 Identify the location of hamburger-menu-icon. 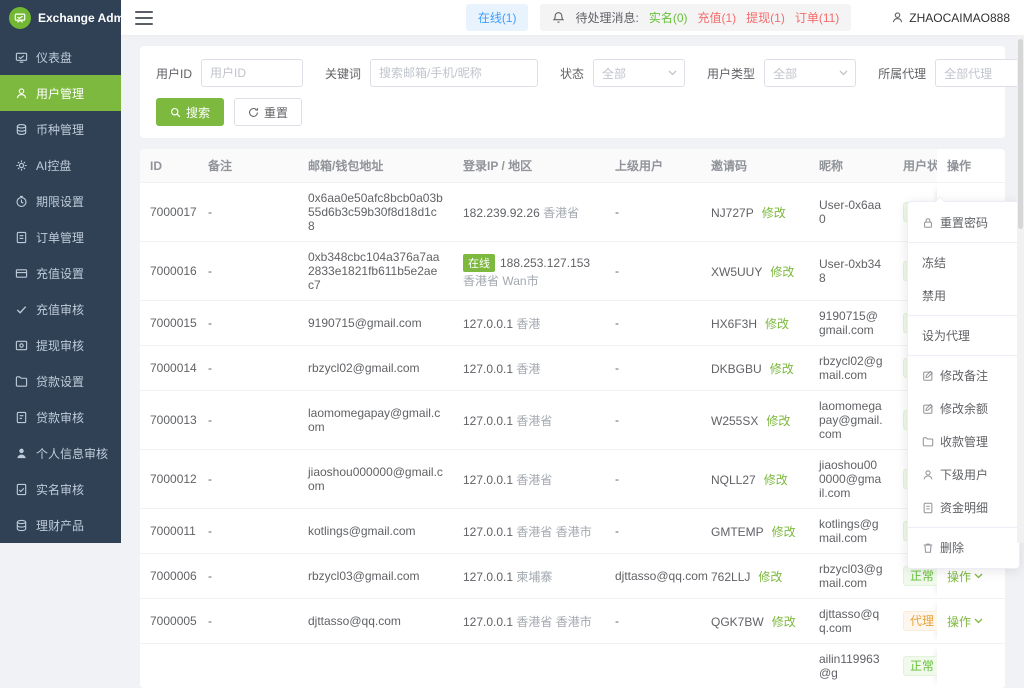
(144, 18).